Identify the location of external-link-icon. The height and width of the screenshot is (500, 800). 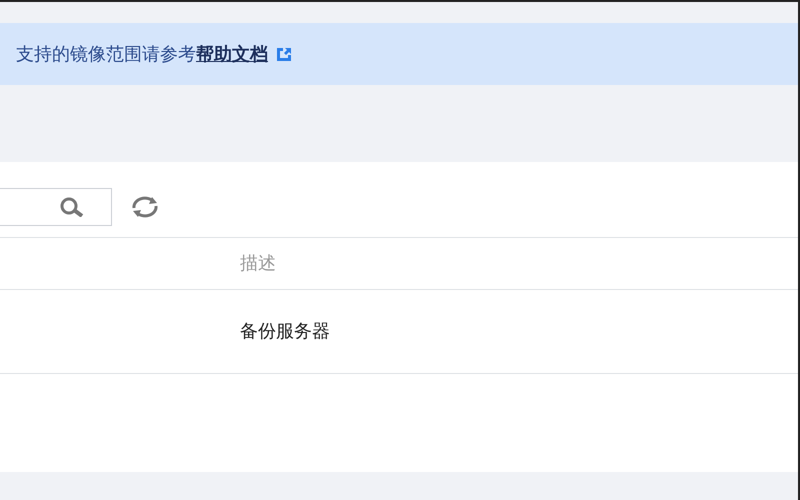
(284, 54).